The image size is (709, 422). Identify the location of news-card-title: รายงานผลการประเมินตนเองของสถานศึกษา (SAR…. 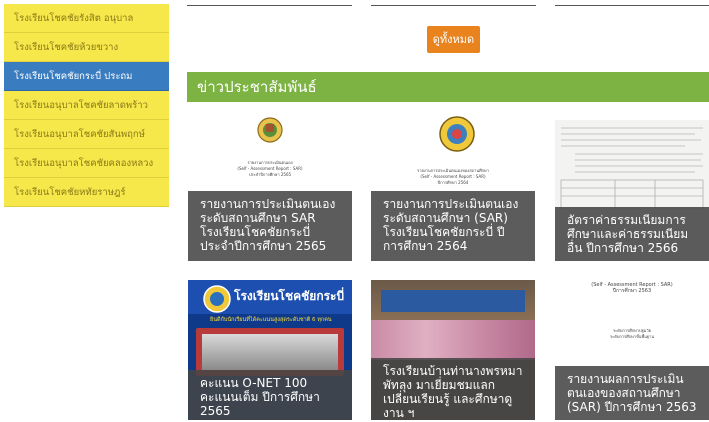
(632, 393).